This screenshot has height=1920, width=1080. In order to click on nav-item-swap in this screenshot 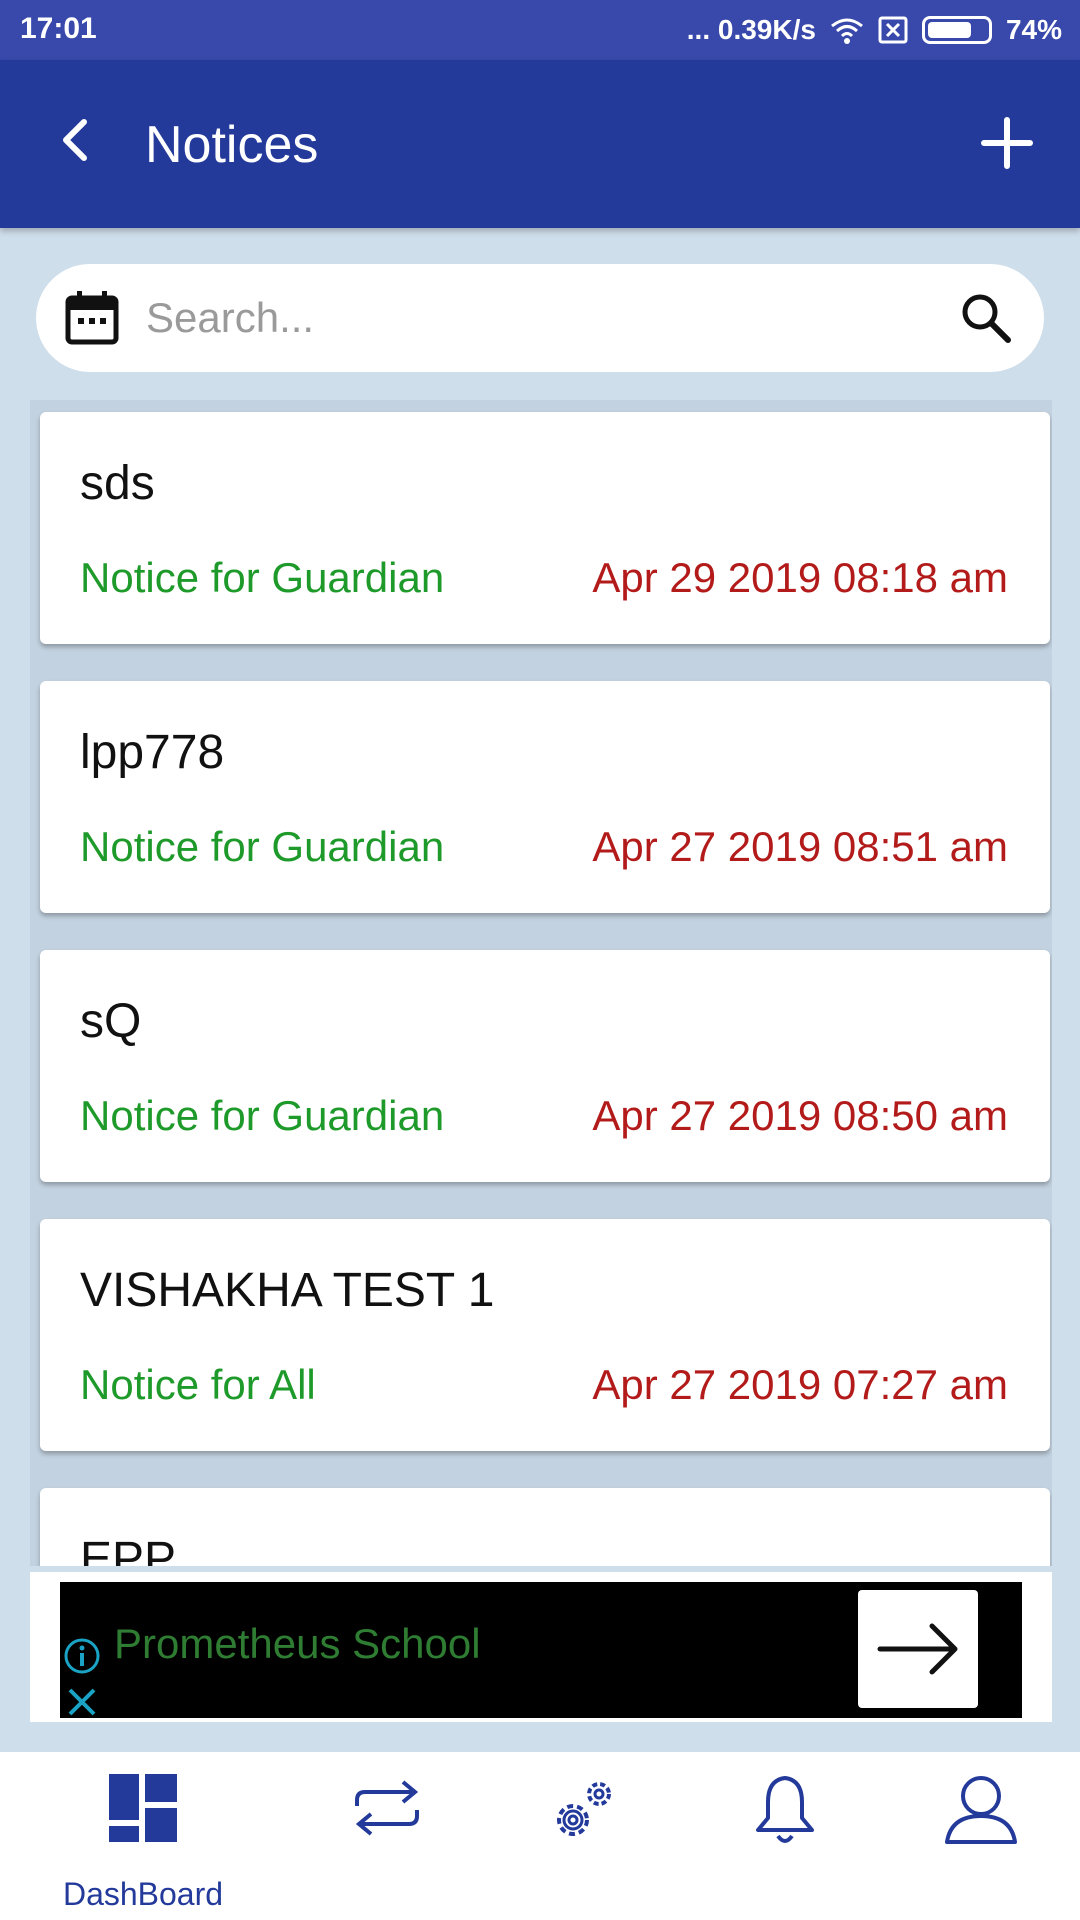, I will do `click(387, 1837)`.